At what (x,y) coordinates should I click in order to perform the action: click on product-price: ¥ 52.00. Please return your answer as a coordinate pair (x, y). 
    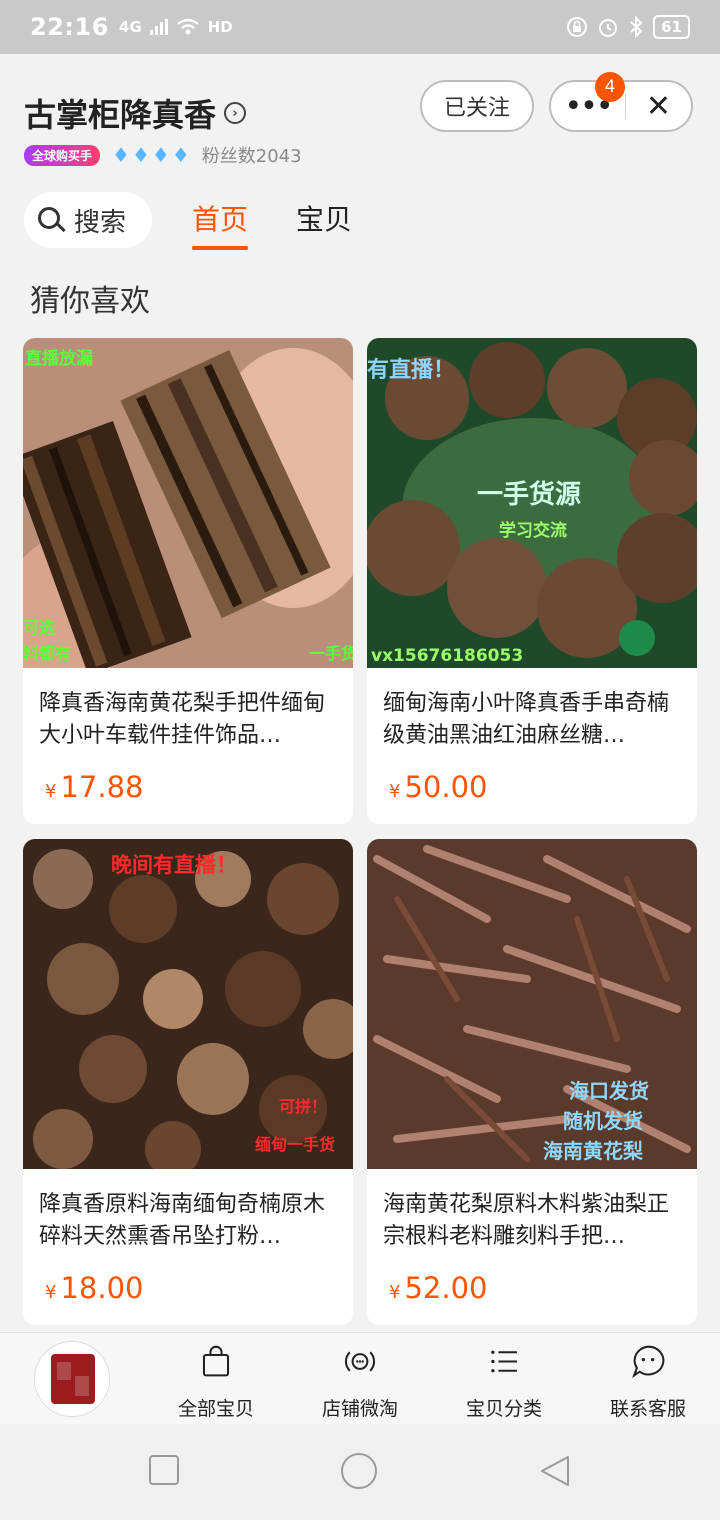
    Looking at the image, I should click on (438, 1288).